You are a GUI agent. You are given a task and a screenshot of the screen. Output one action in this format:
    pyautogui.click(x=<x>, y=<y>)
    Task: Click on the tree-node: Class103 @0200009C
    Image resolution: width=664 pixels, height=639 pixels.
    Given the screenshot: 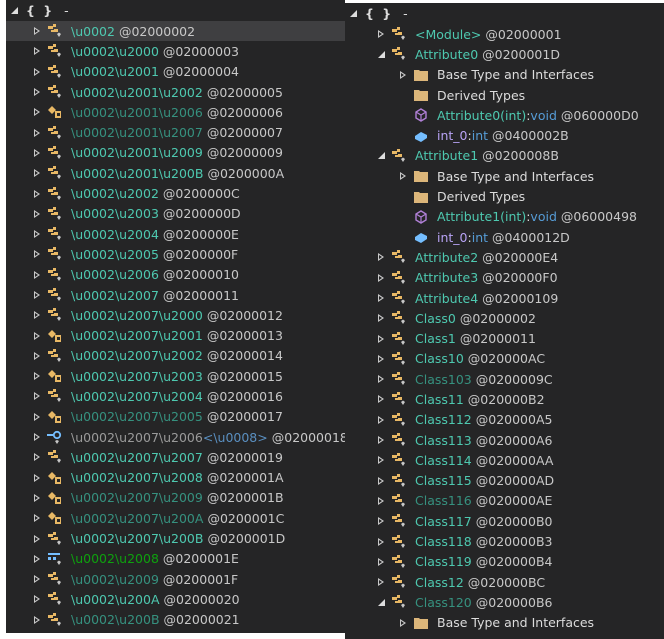 What is the action you would take?
    pyautogui.click(x=504, y=379)
    